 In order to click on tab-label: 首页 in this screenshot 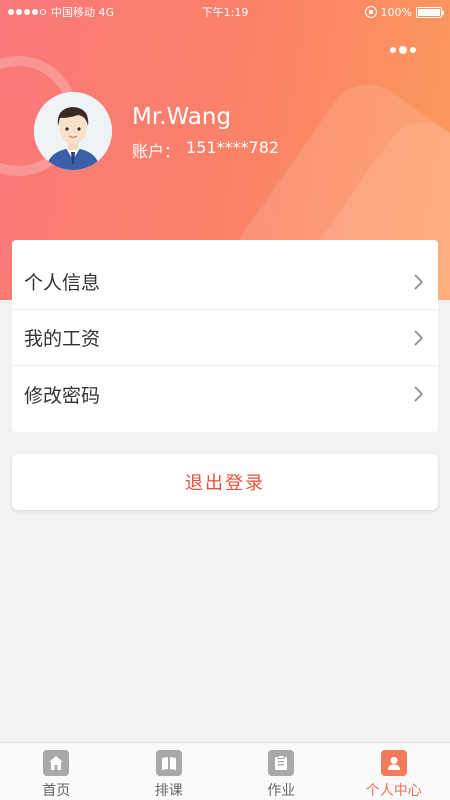, I will do `click(56, 791)`.